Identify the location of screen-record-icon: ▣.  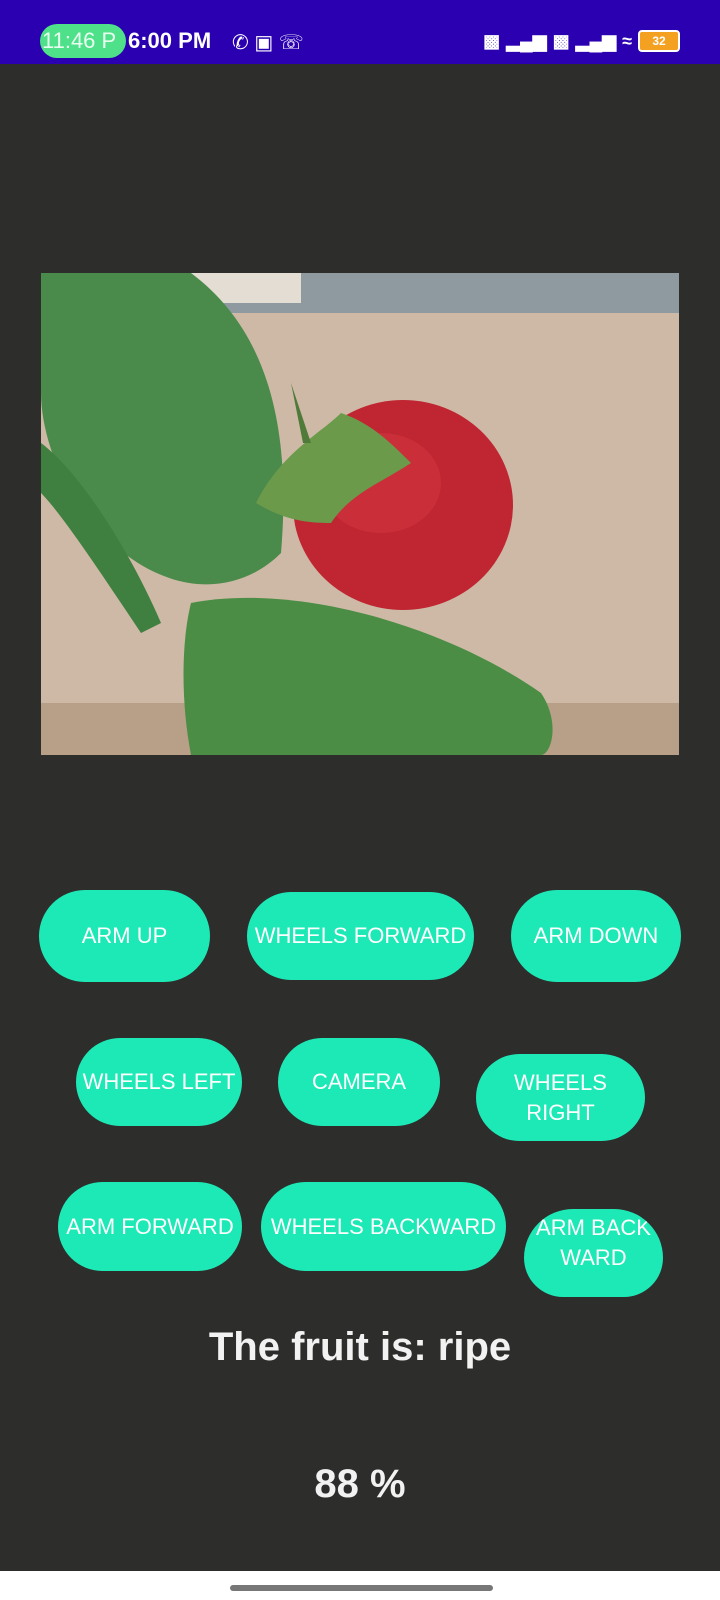
(264, 43).